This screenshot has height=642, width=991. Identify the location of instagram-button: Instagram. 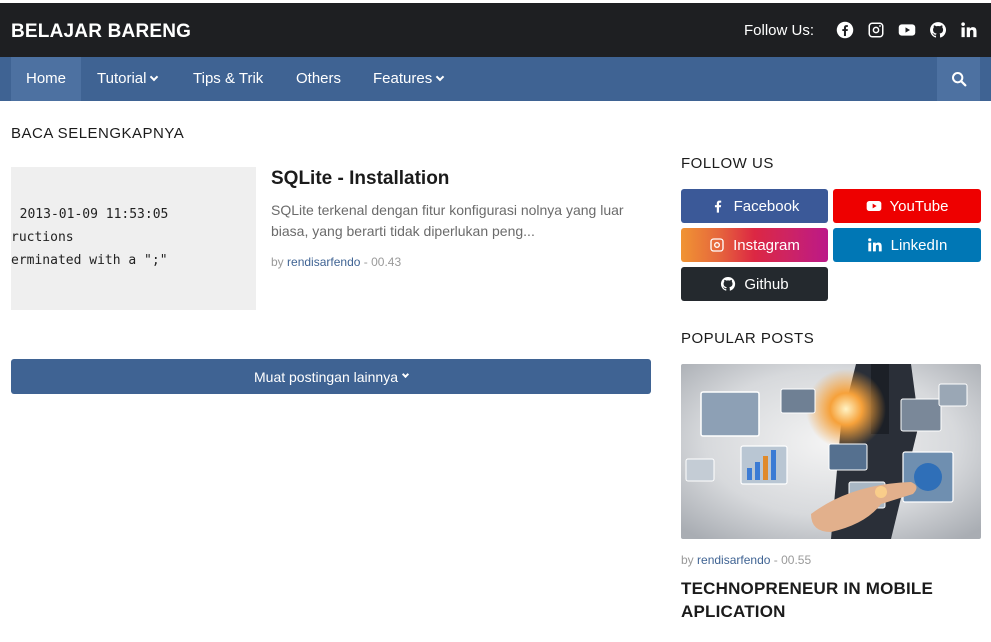
(754, 245).